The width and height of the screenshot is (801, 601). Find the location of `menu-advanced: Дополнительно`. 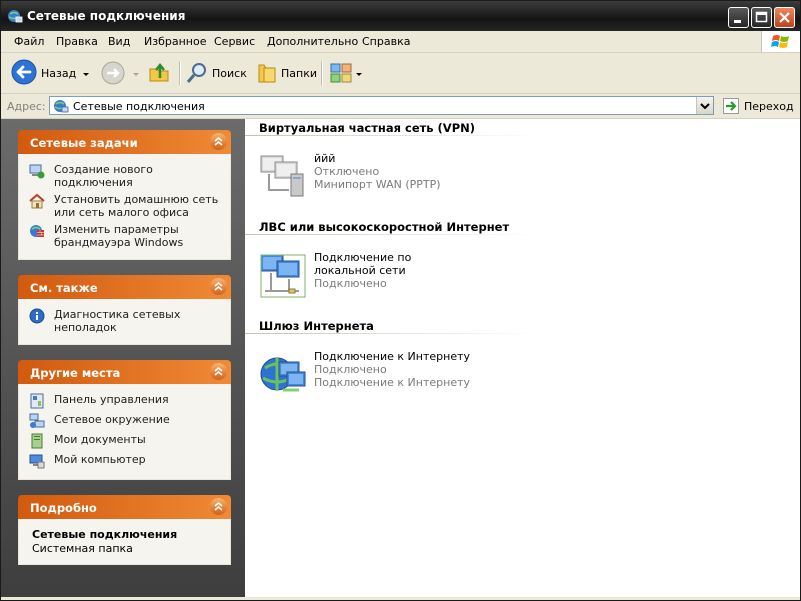

menu-advanced: Дополнительно is located at coordinates (312, 41).